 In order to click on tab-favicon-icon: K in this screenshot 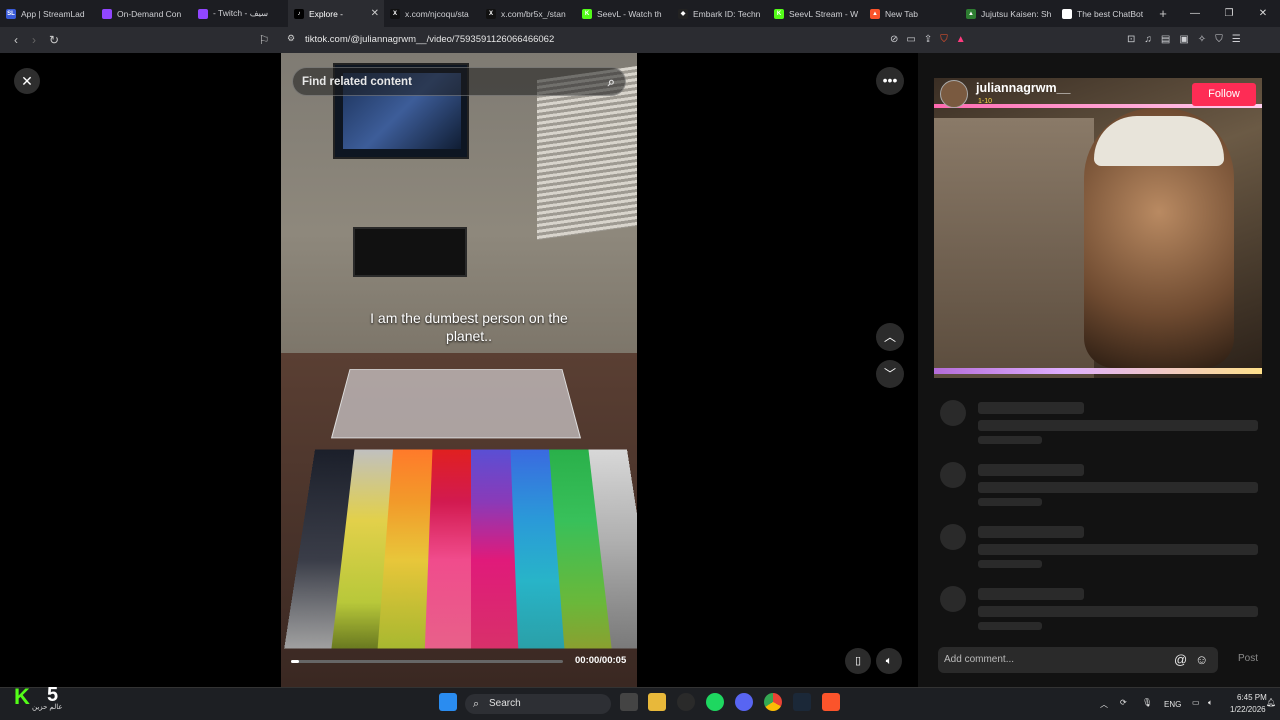, I will do `click(587, 13)`.